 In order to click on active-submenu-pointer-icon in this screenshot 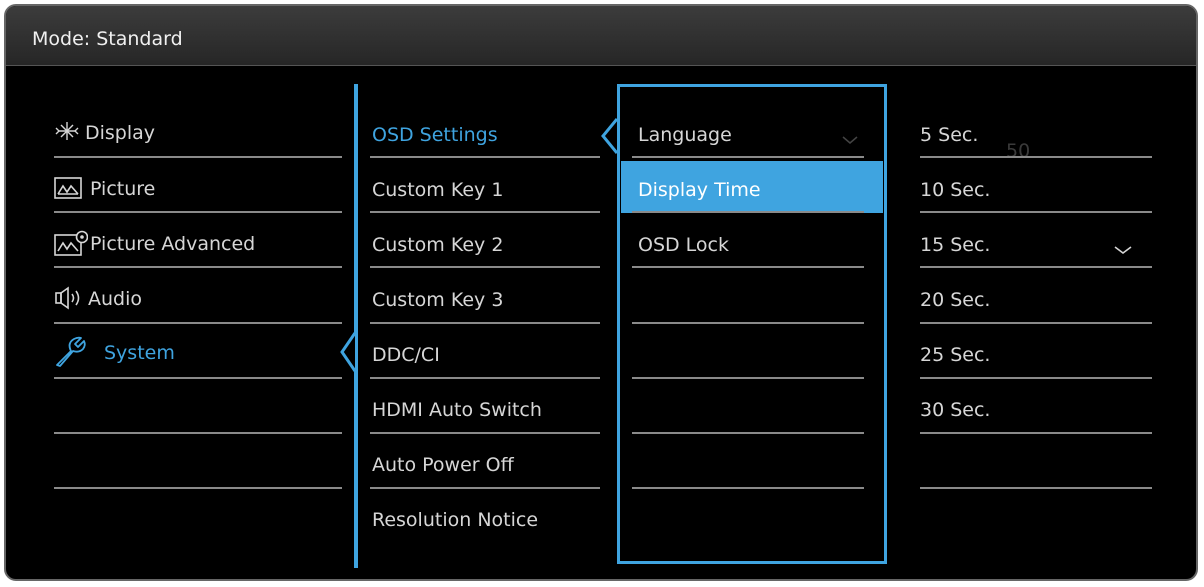, I will do `click(609, 138)`.